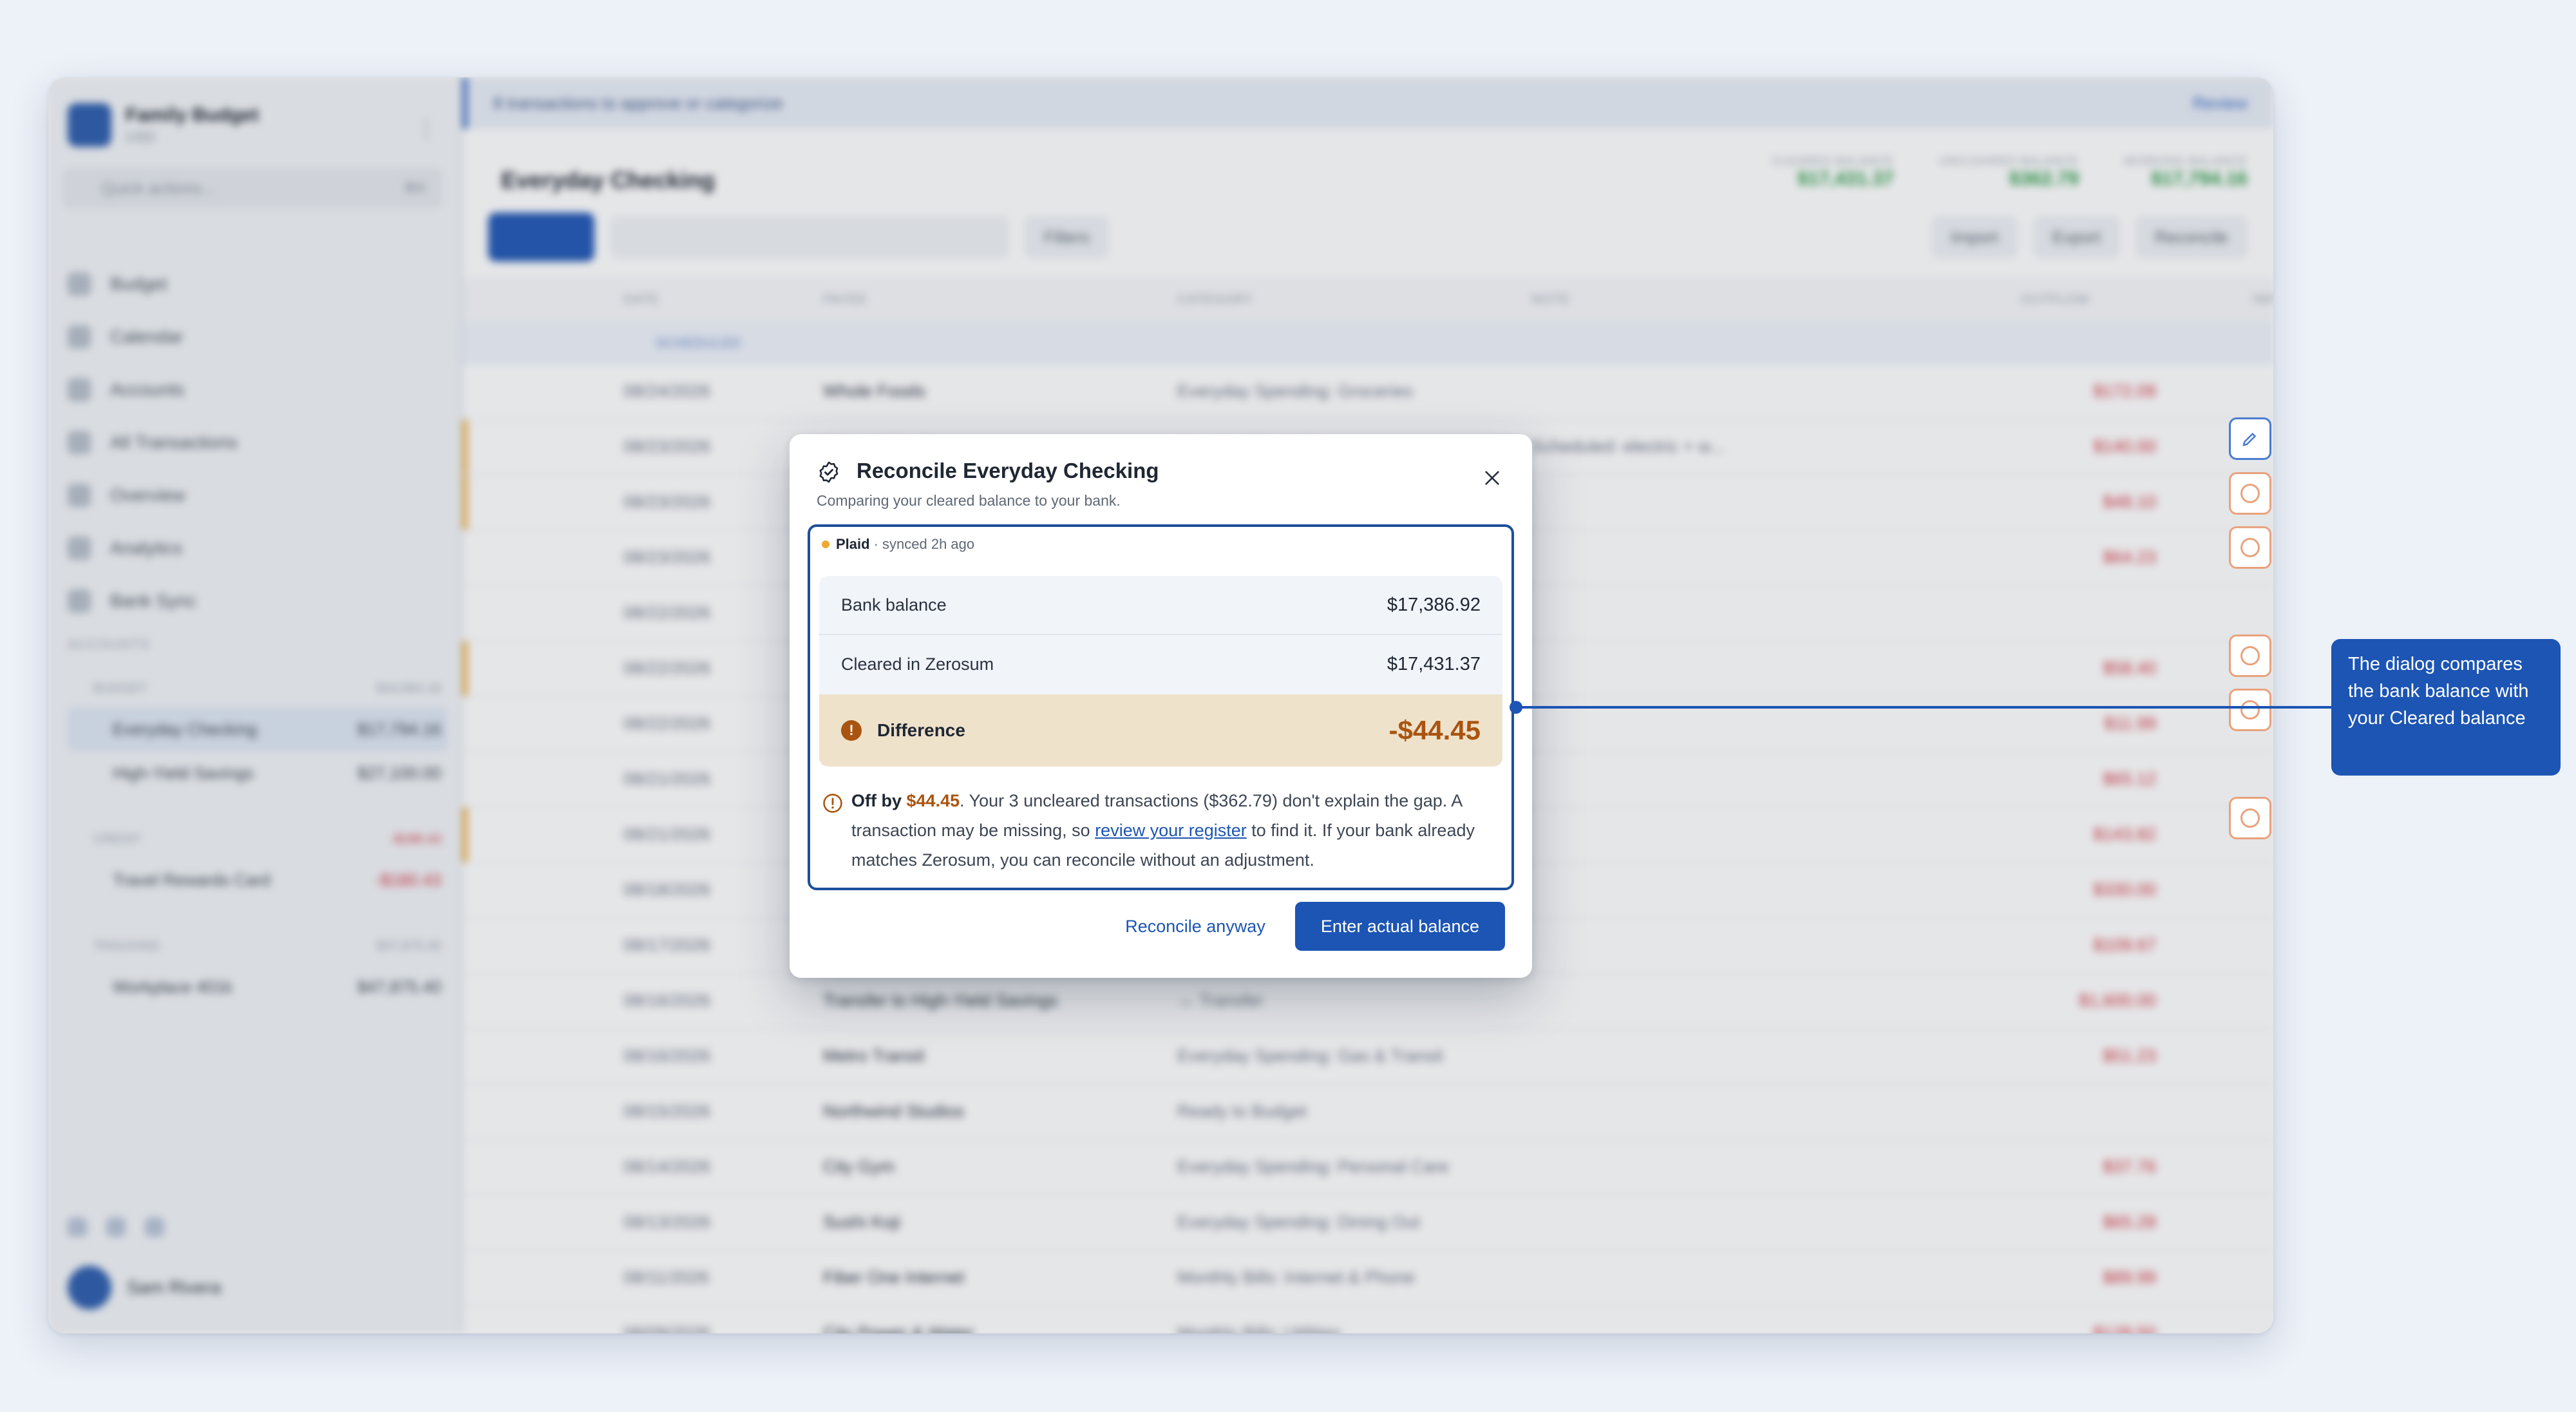  Describe the element at coordinates (933, 800) in the screenshot. I see `note-amount: $44.45` at that location.